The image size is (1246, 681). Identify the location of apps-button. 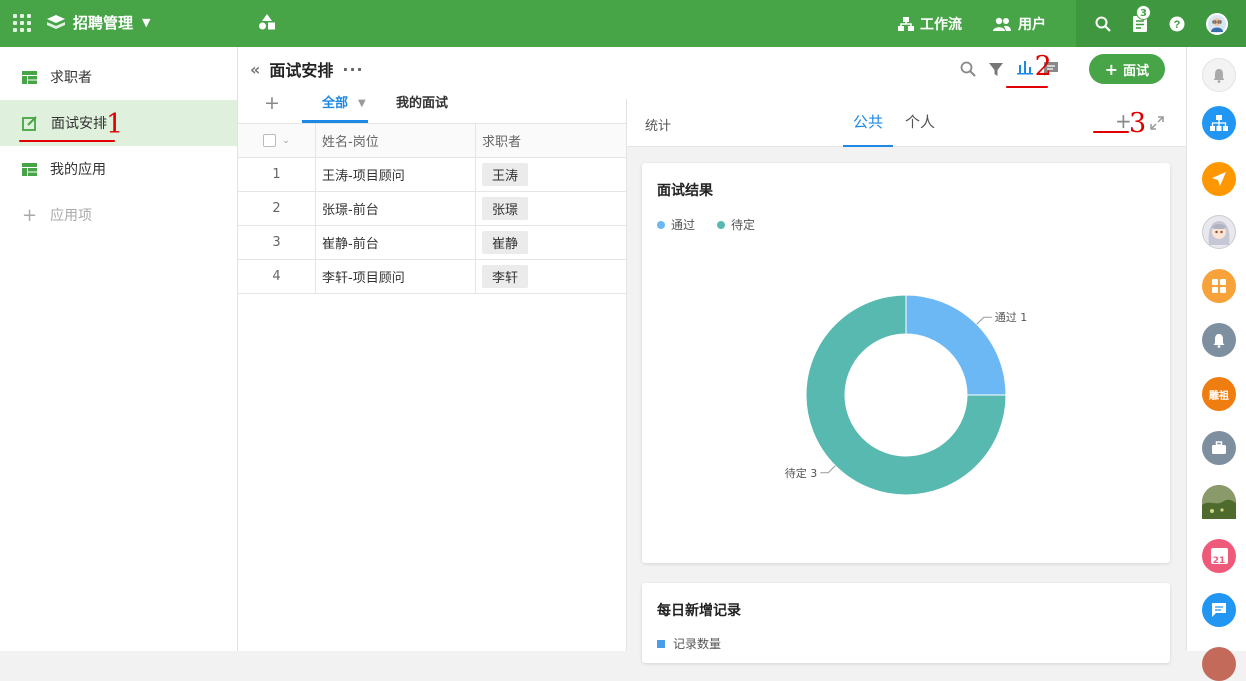
(1219, 286).